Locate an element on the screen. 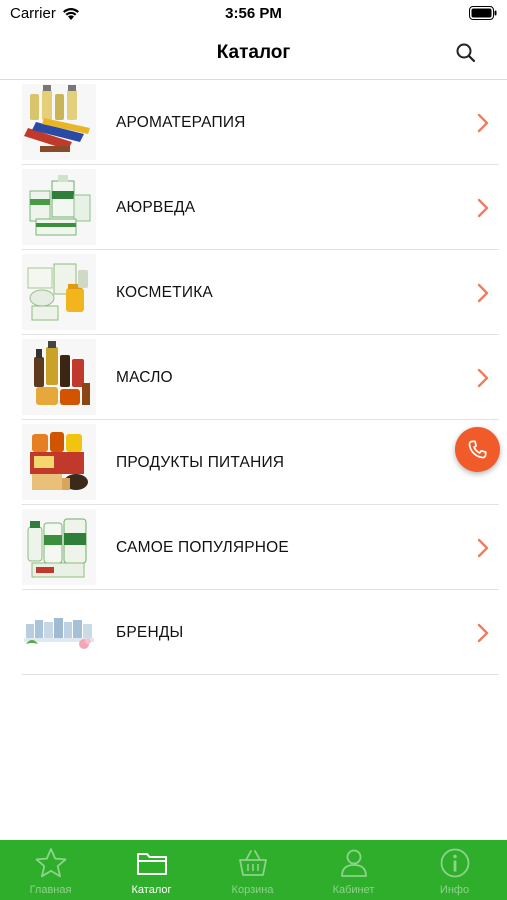 The height and width of the screenshot is (900, 507). tab-catalog: Каталог is located at coordinates (151, 870).